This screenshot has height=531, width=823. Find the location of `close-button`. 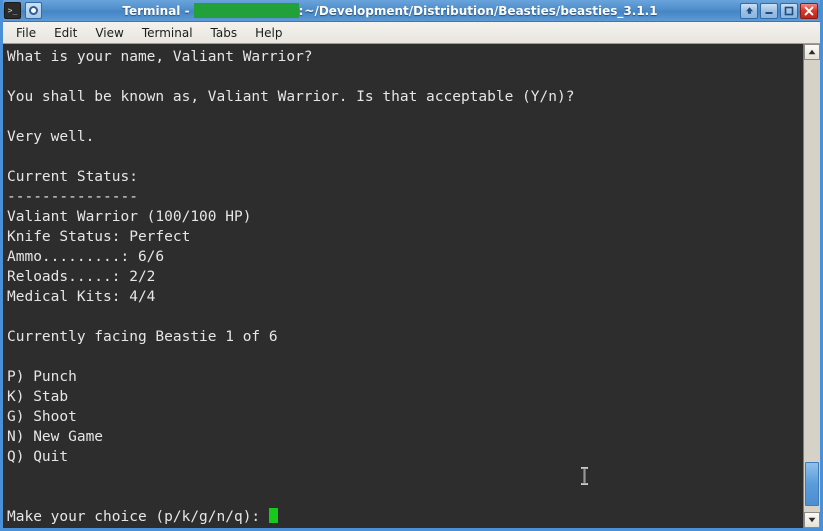

close-button is located at coordinates (809, 10).